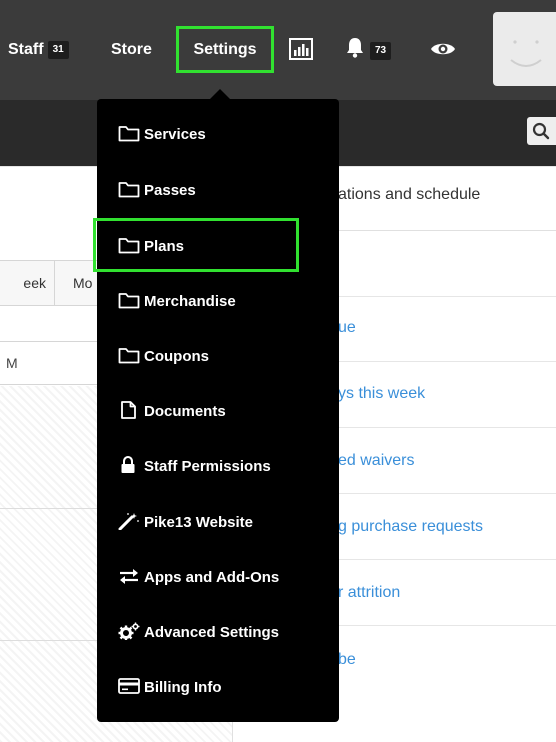 The image size is (556, 742). What do you see at coordinates (176, 357) in the screenshot?
I see `menu-item-label: Coupons` at bounding box center [176, 357].